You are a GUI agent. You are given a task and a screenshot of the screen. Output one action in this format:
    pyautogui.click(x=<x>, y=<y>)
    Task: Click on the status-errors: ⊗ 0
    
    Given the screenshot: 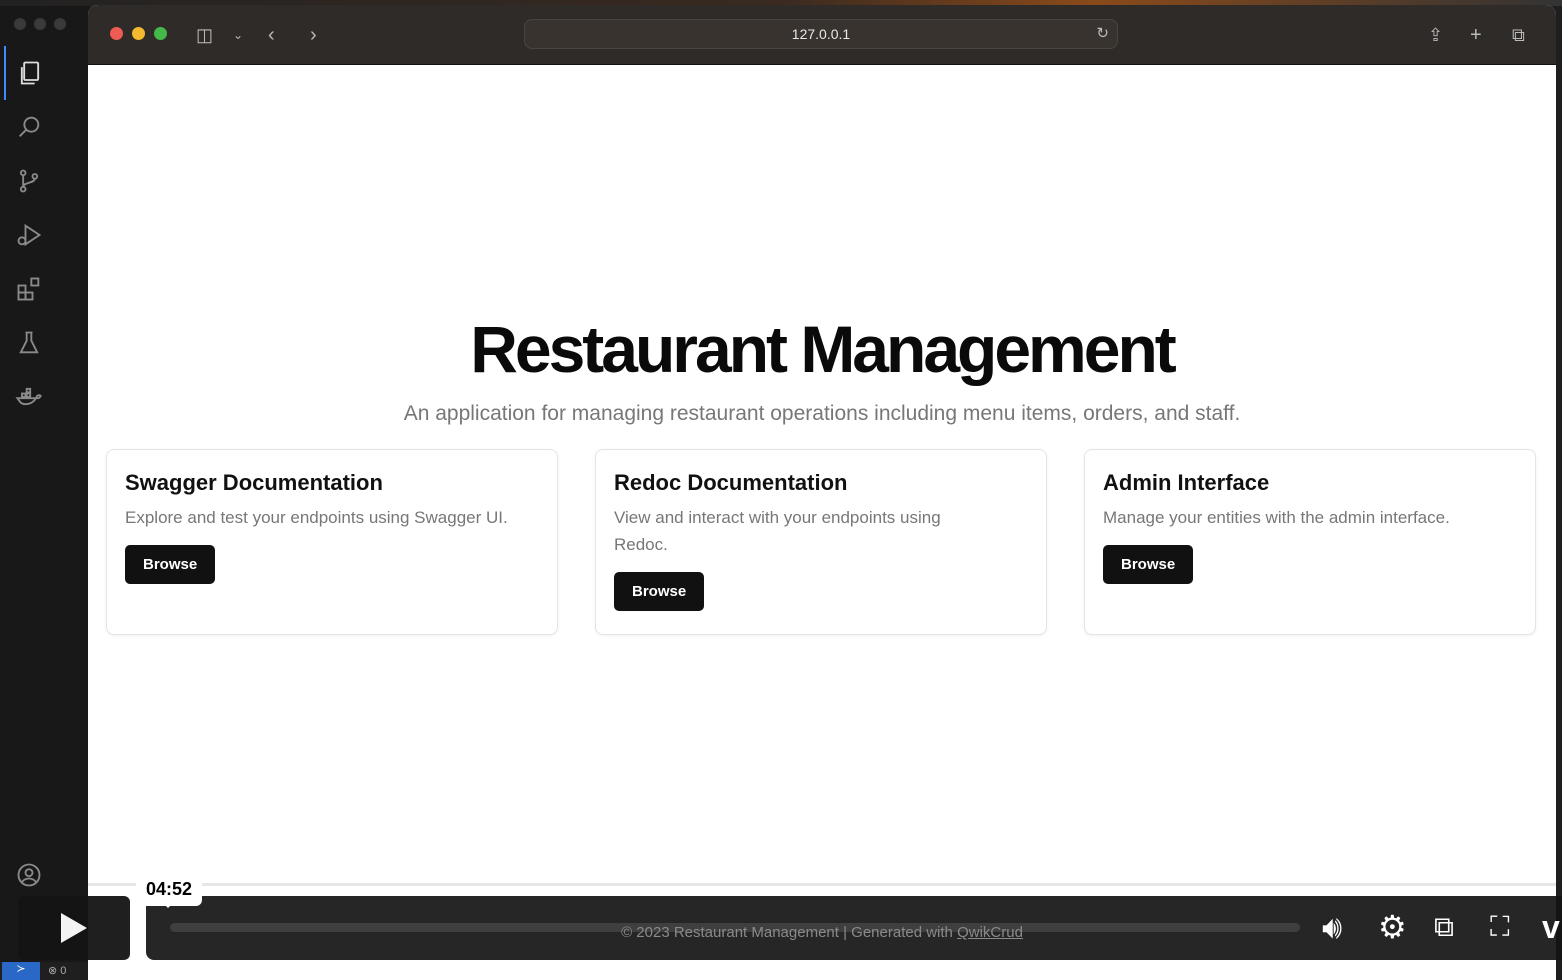 What is the action you would take?
    pyautogui.click(x=57, y=970)
    